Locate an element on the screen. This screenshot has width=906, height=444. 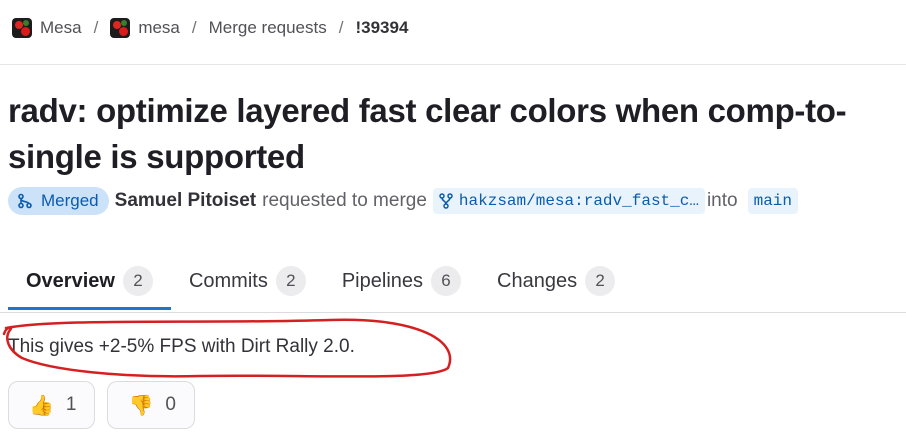
tab-changes: Changes 2 is located at coordinates (556, 281).